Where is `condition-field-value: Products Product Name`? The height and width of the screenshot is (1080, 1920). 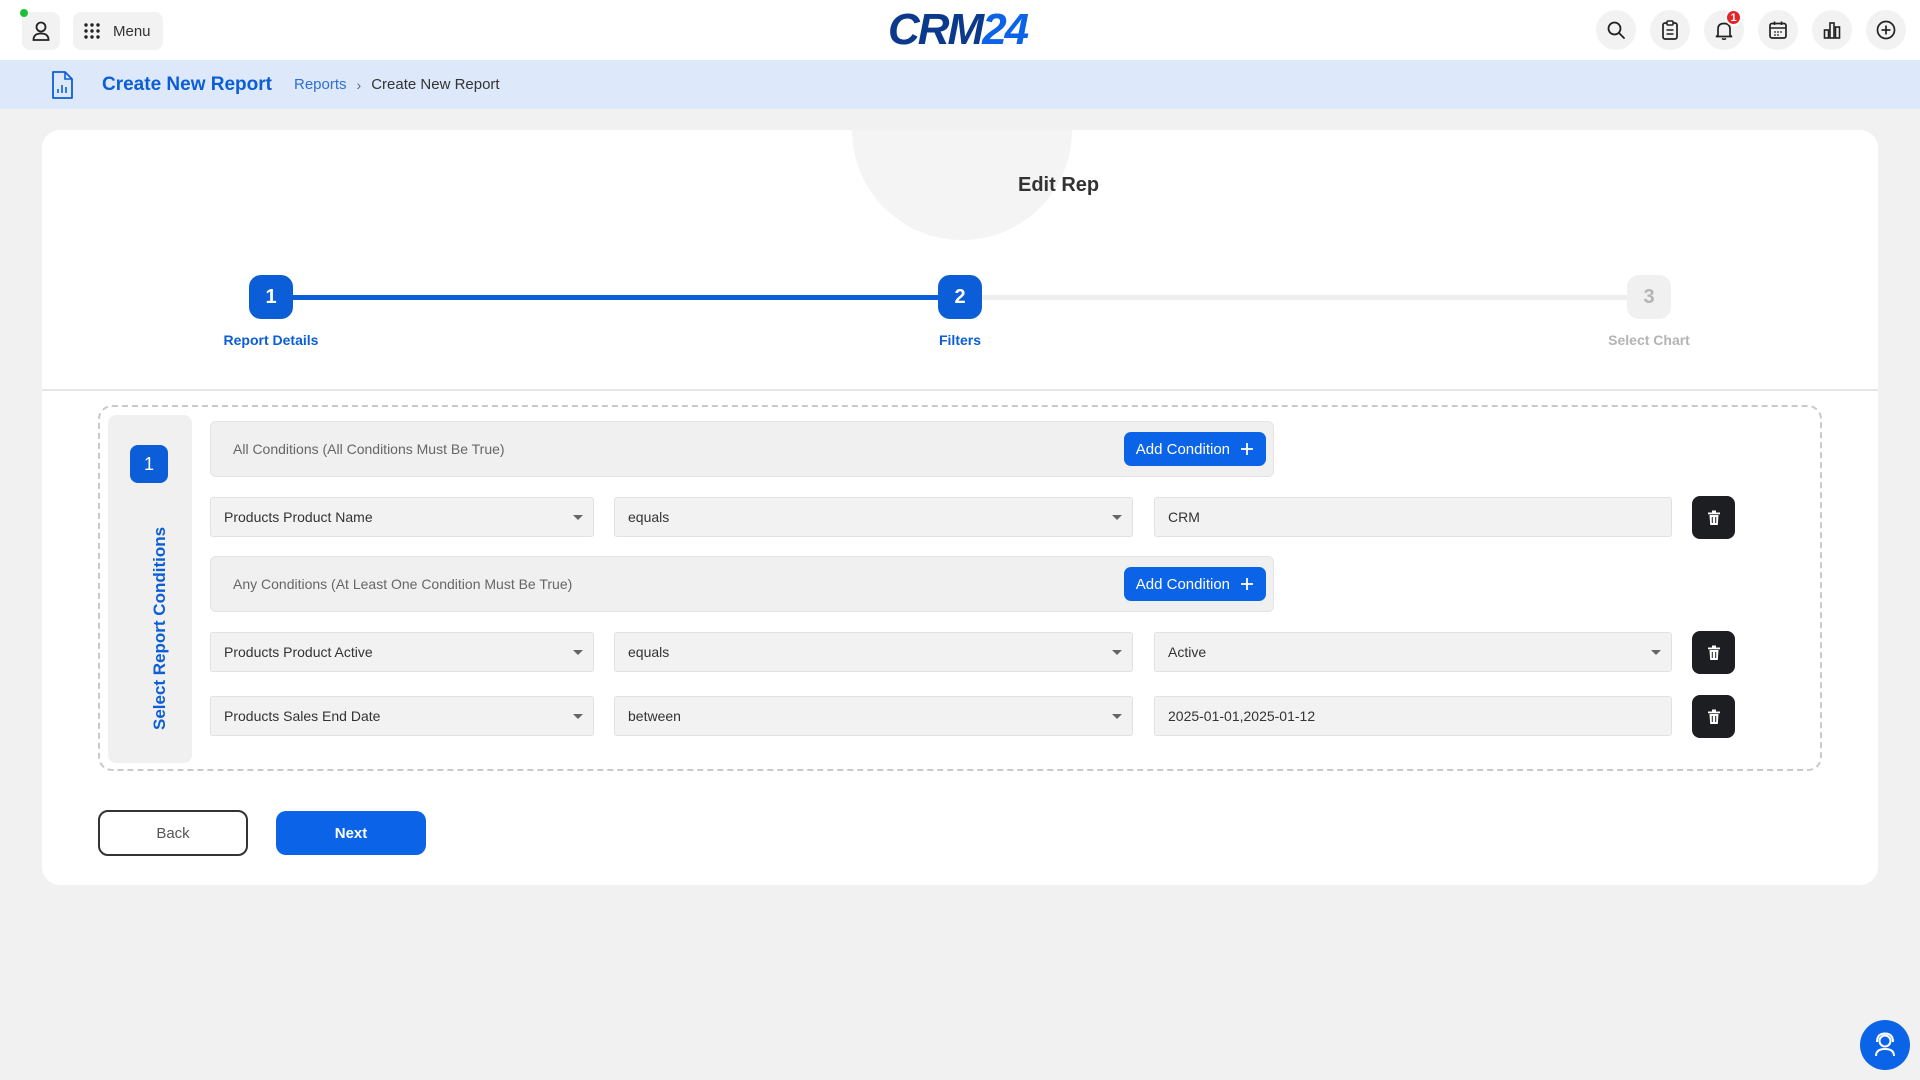
condition-field-value: Products Product Name is located at coordinates (298, 517).